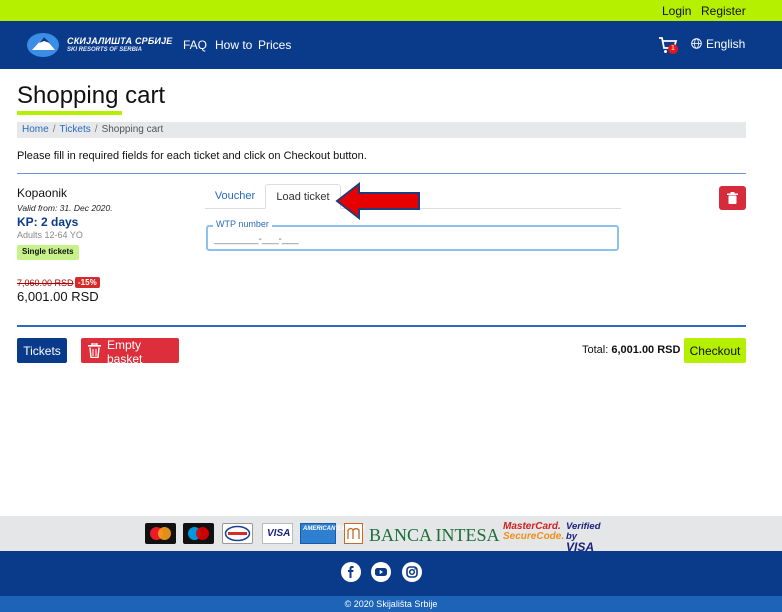 The height and width of the screenshot is (612, 782). I want to click on top-bar: Login Register, so click(391, 10).